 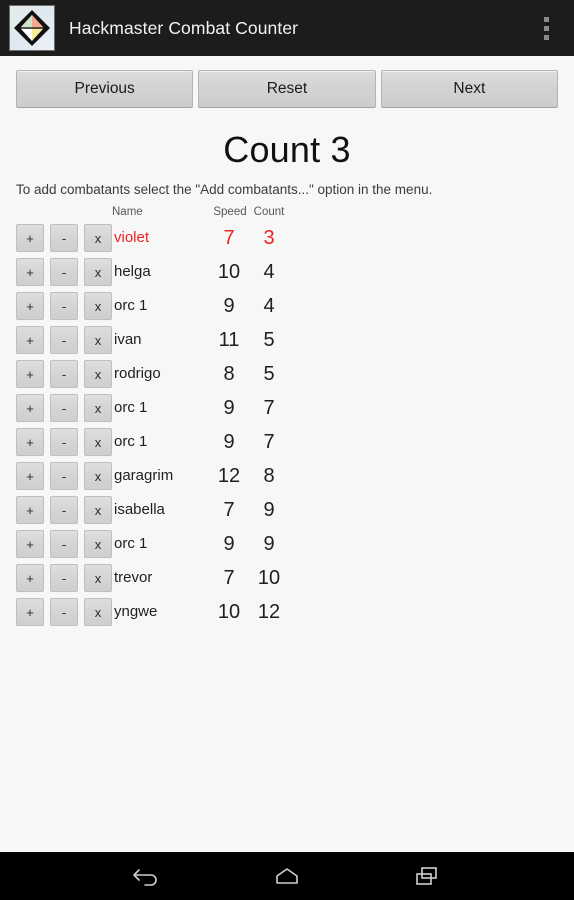 I want to click on next-button: Next, so click(x=469, y=89).